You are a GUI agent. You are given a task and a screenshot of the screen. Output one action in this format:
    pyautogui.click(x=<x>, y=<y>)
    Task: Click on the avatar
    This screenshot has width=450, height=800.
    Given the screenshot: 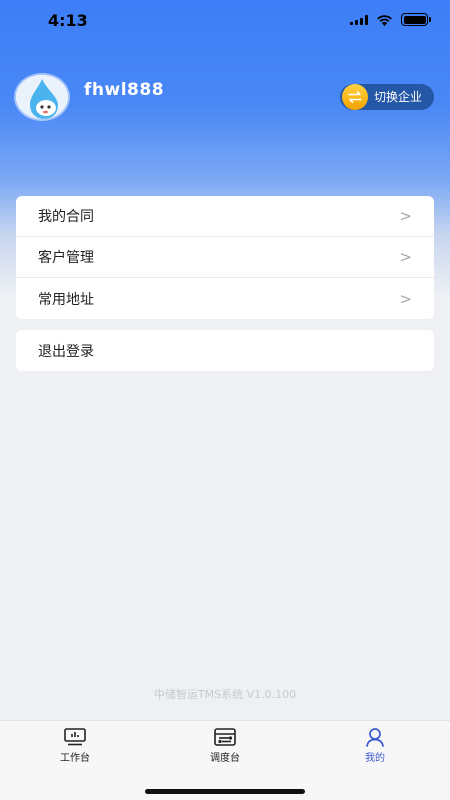 What is the action you would take?
    pyautogui.click(x=42, y=97)
    